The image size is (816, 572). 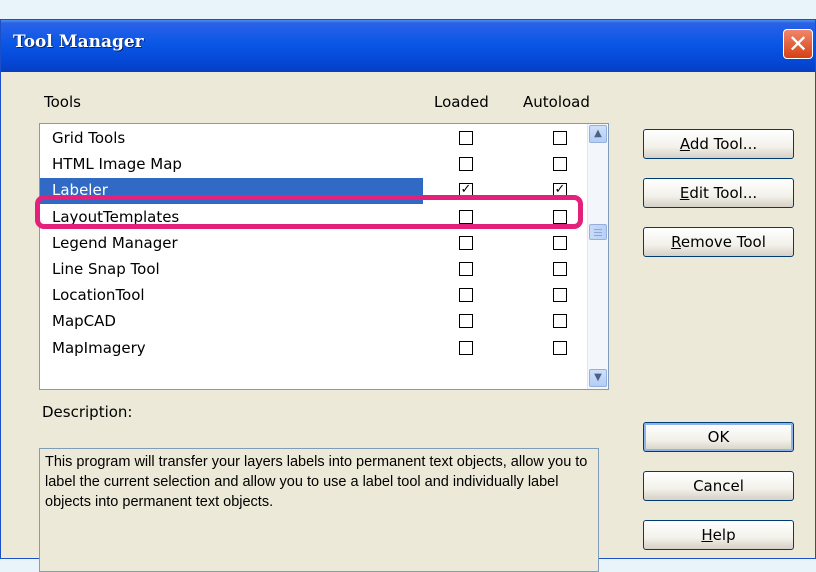 I want to click on chevron-up-icon: ▲, so click(x=598, y=133).